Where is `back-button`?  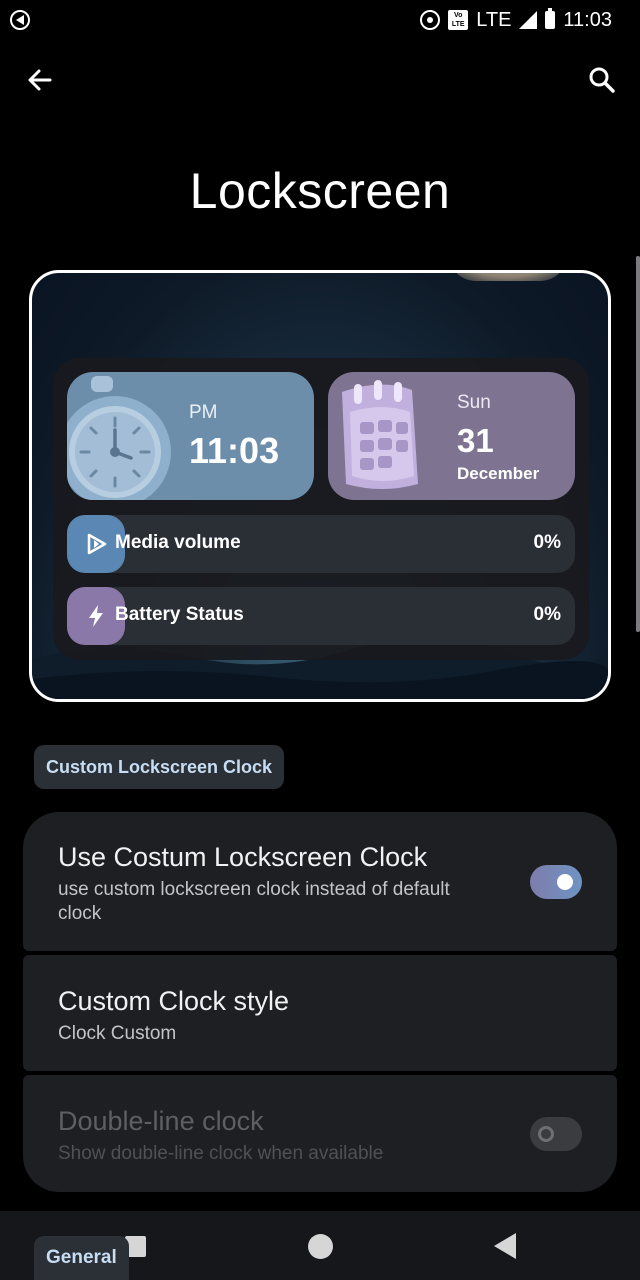
back-button is located at coordinates (40, 80).